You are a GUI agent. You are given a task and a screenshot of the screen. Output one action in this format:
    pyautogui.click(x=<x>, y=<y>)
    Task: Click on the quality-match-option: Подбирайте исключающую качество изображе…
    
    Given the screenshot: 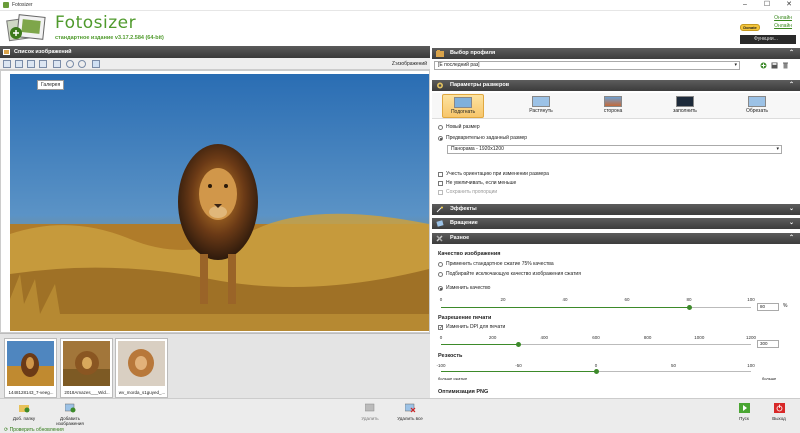 What is the action you would take?
    pyautogui.click(x=509, y=274)
    